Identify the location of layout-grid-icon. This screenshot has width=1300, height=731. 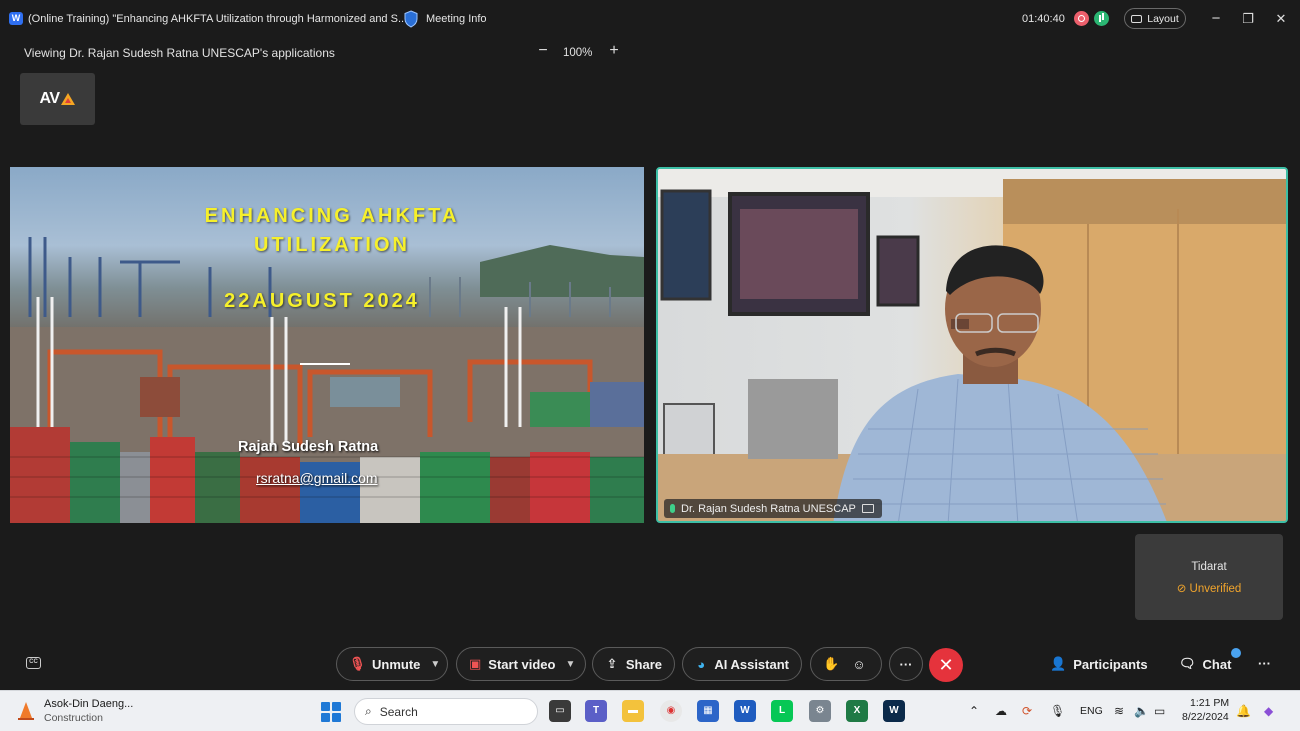
(1137, 18).